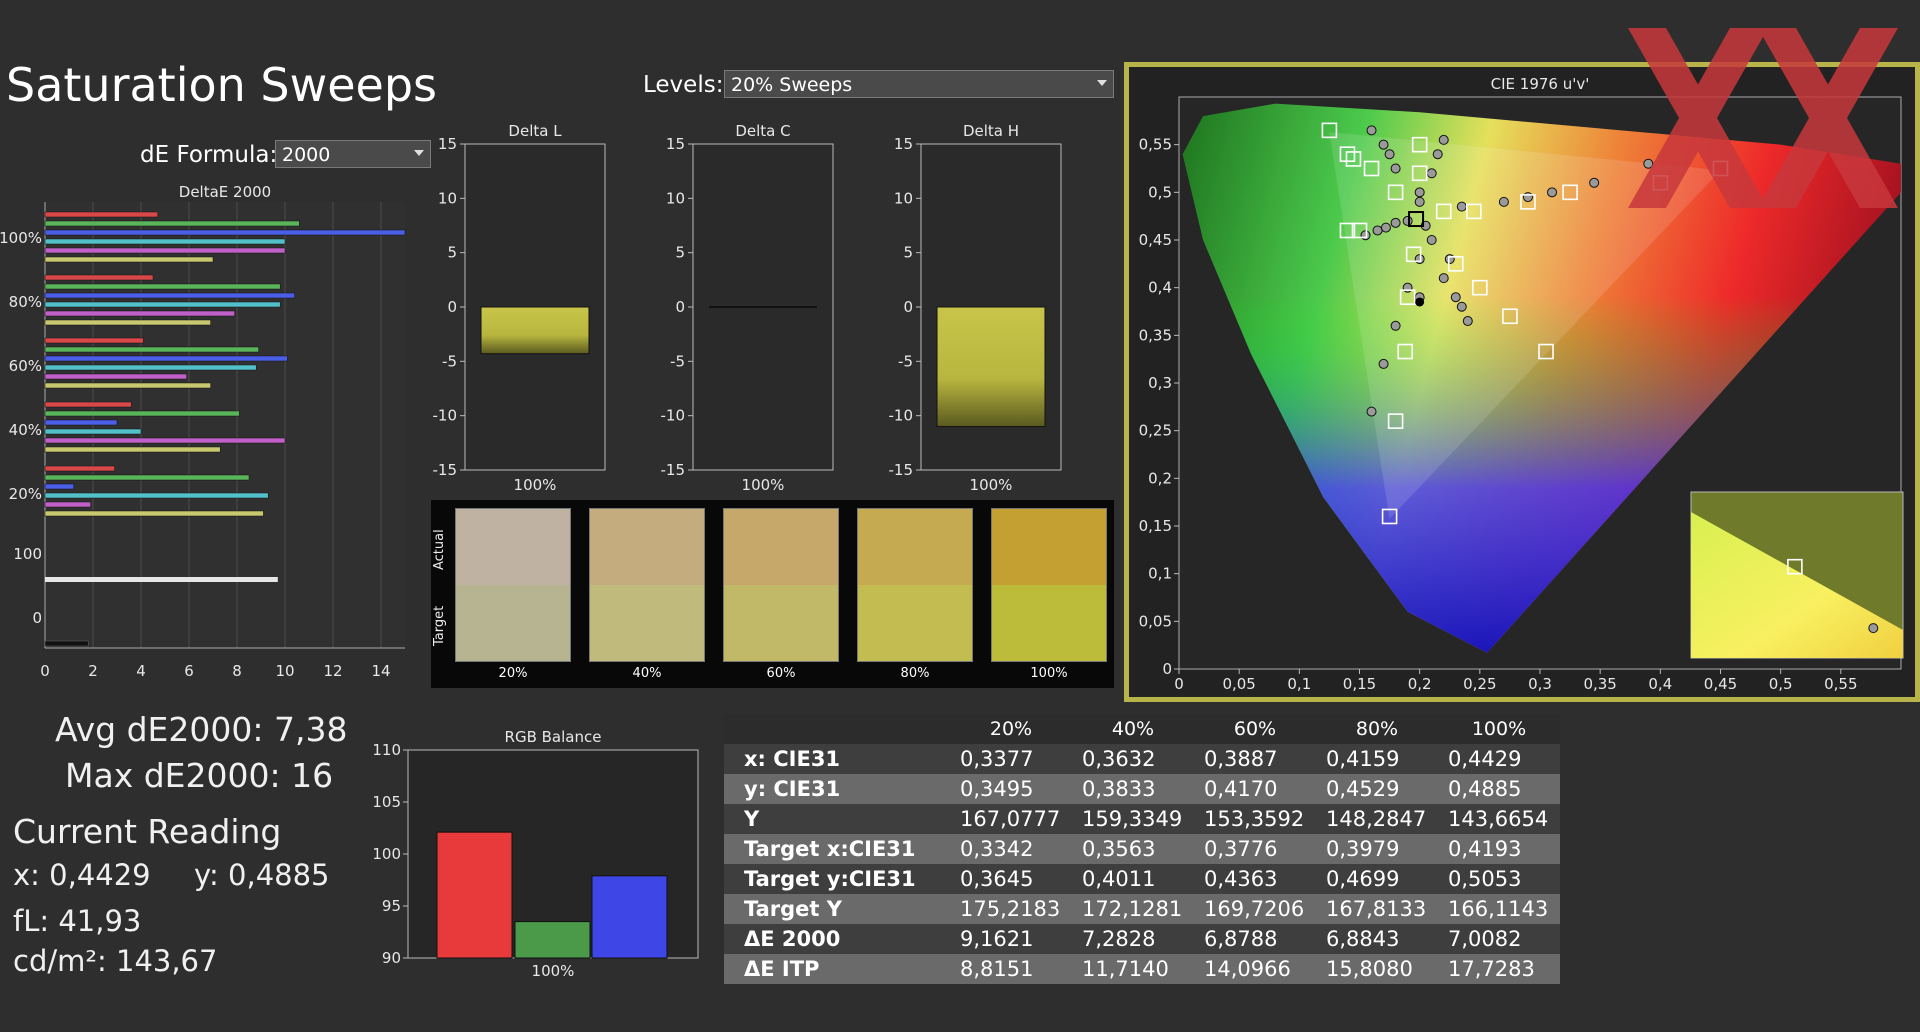  Describe the element at coordinates (1142, 789) in the screenshot. I see `table-row: y: CIE31 0,3495 0,3833 0,4170 0,4529 0,4885` at that location.